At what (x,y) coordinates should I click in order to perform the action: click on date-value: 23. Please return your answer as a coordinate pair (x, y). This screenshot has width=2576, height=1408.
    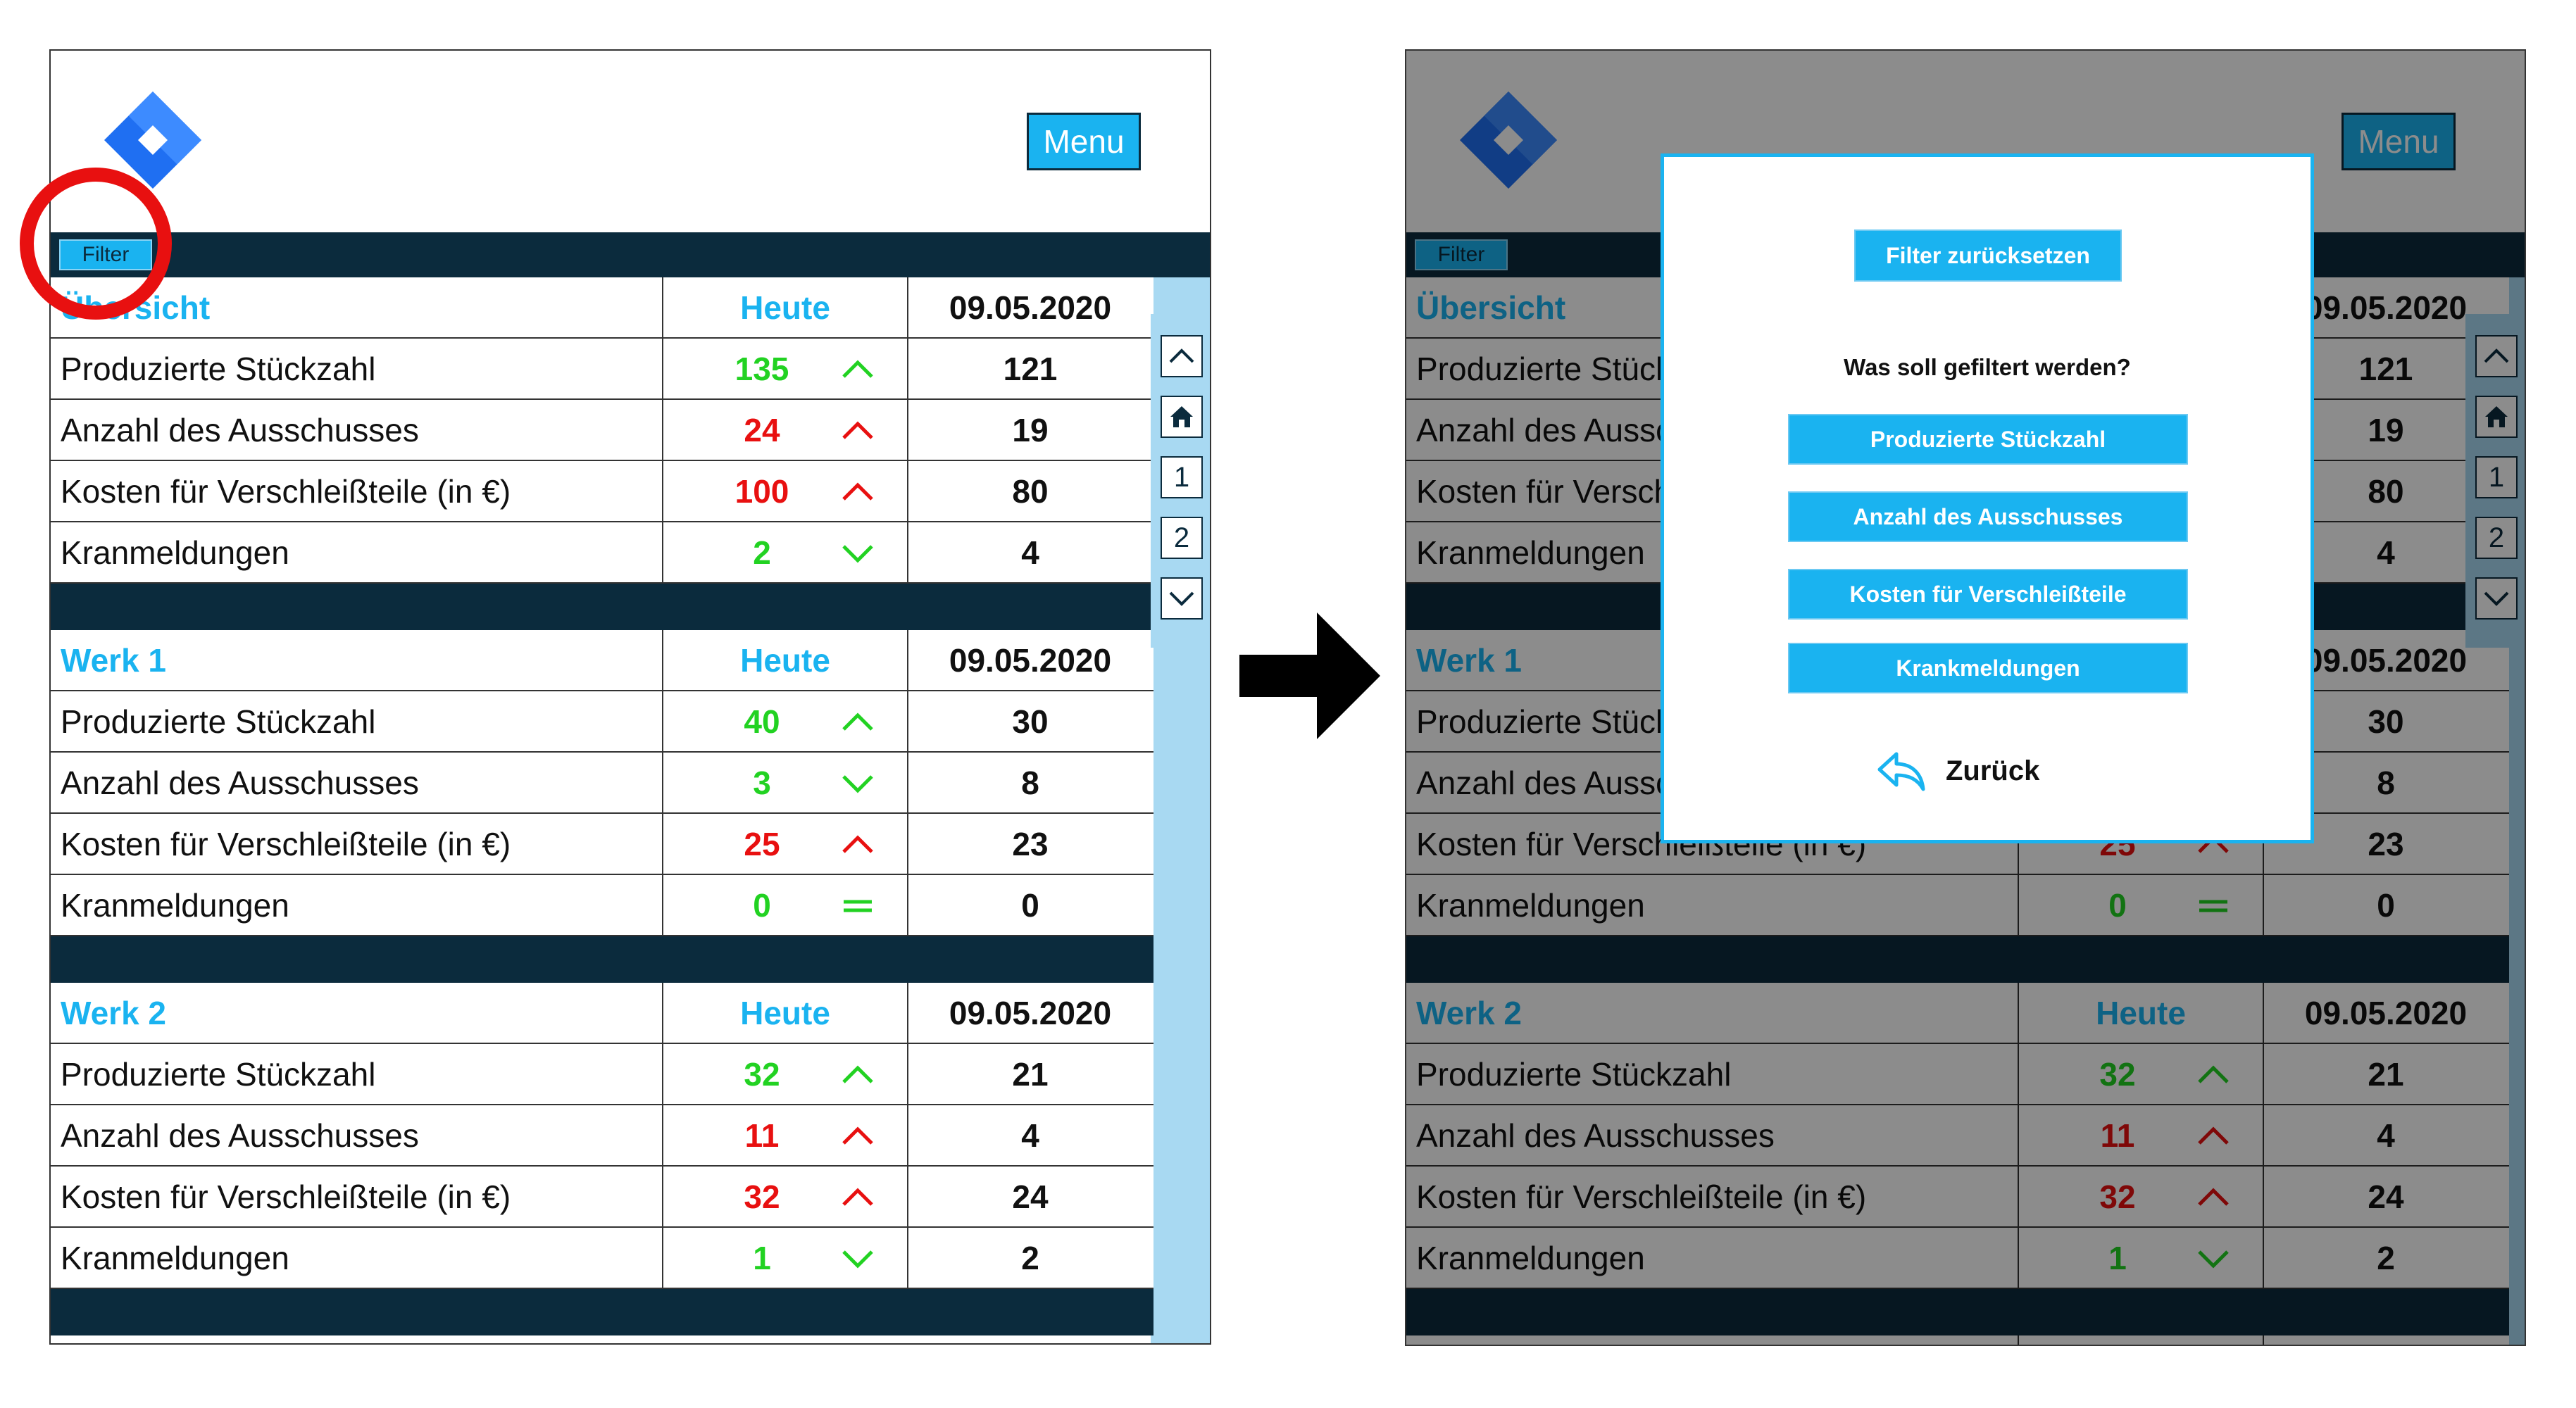
    Looking at the image, I should click on (1030, 843).